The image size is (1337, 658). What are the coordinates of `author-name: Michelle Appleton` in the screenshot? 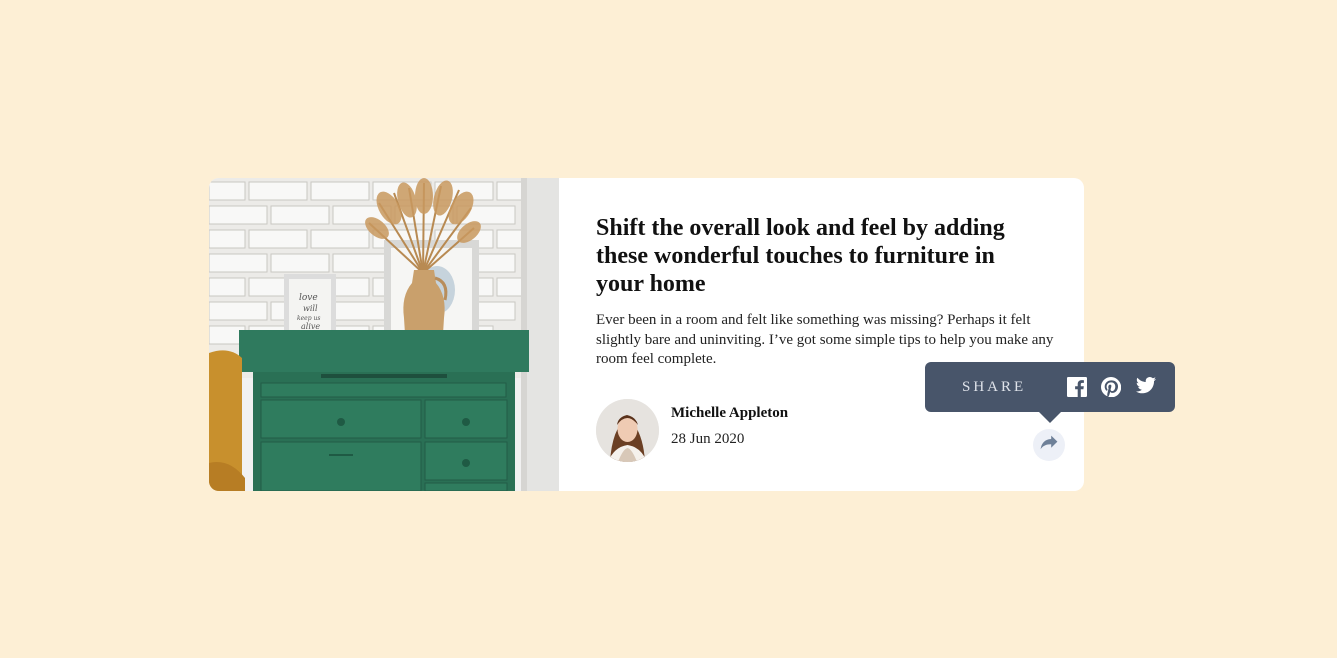 It's located at (730, 413).